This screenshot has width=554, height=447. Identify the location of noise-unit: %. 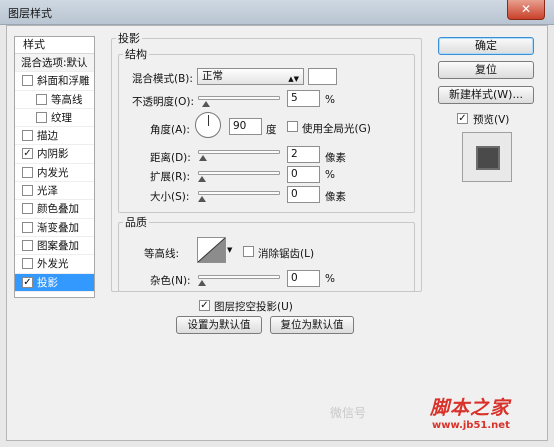
(330, 279).